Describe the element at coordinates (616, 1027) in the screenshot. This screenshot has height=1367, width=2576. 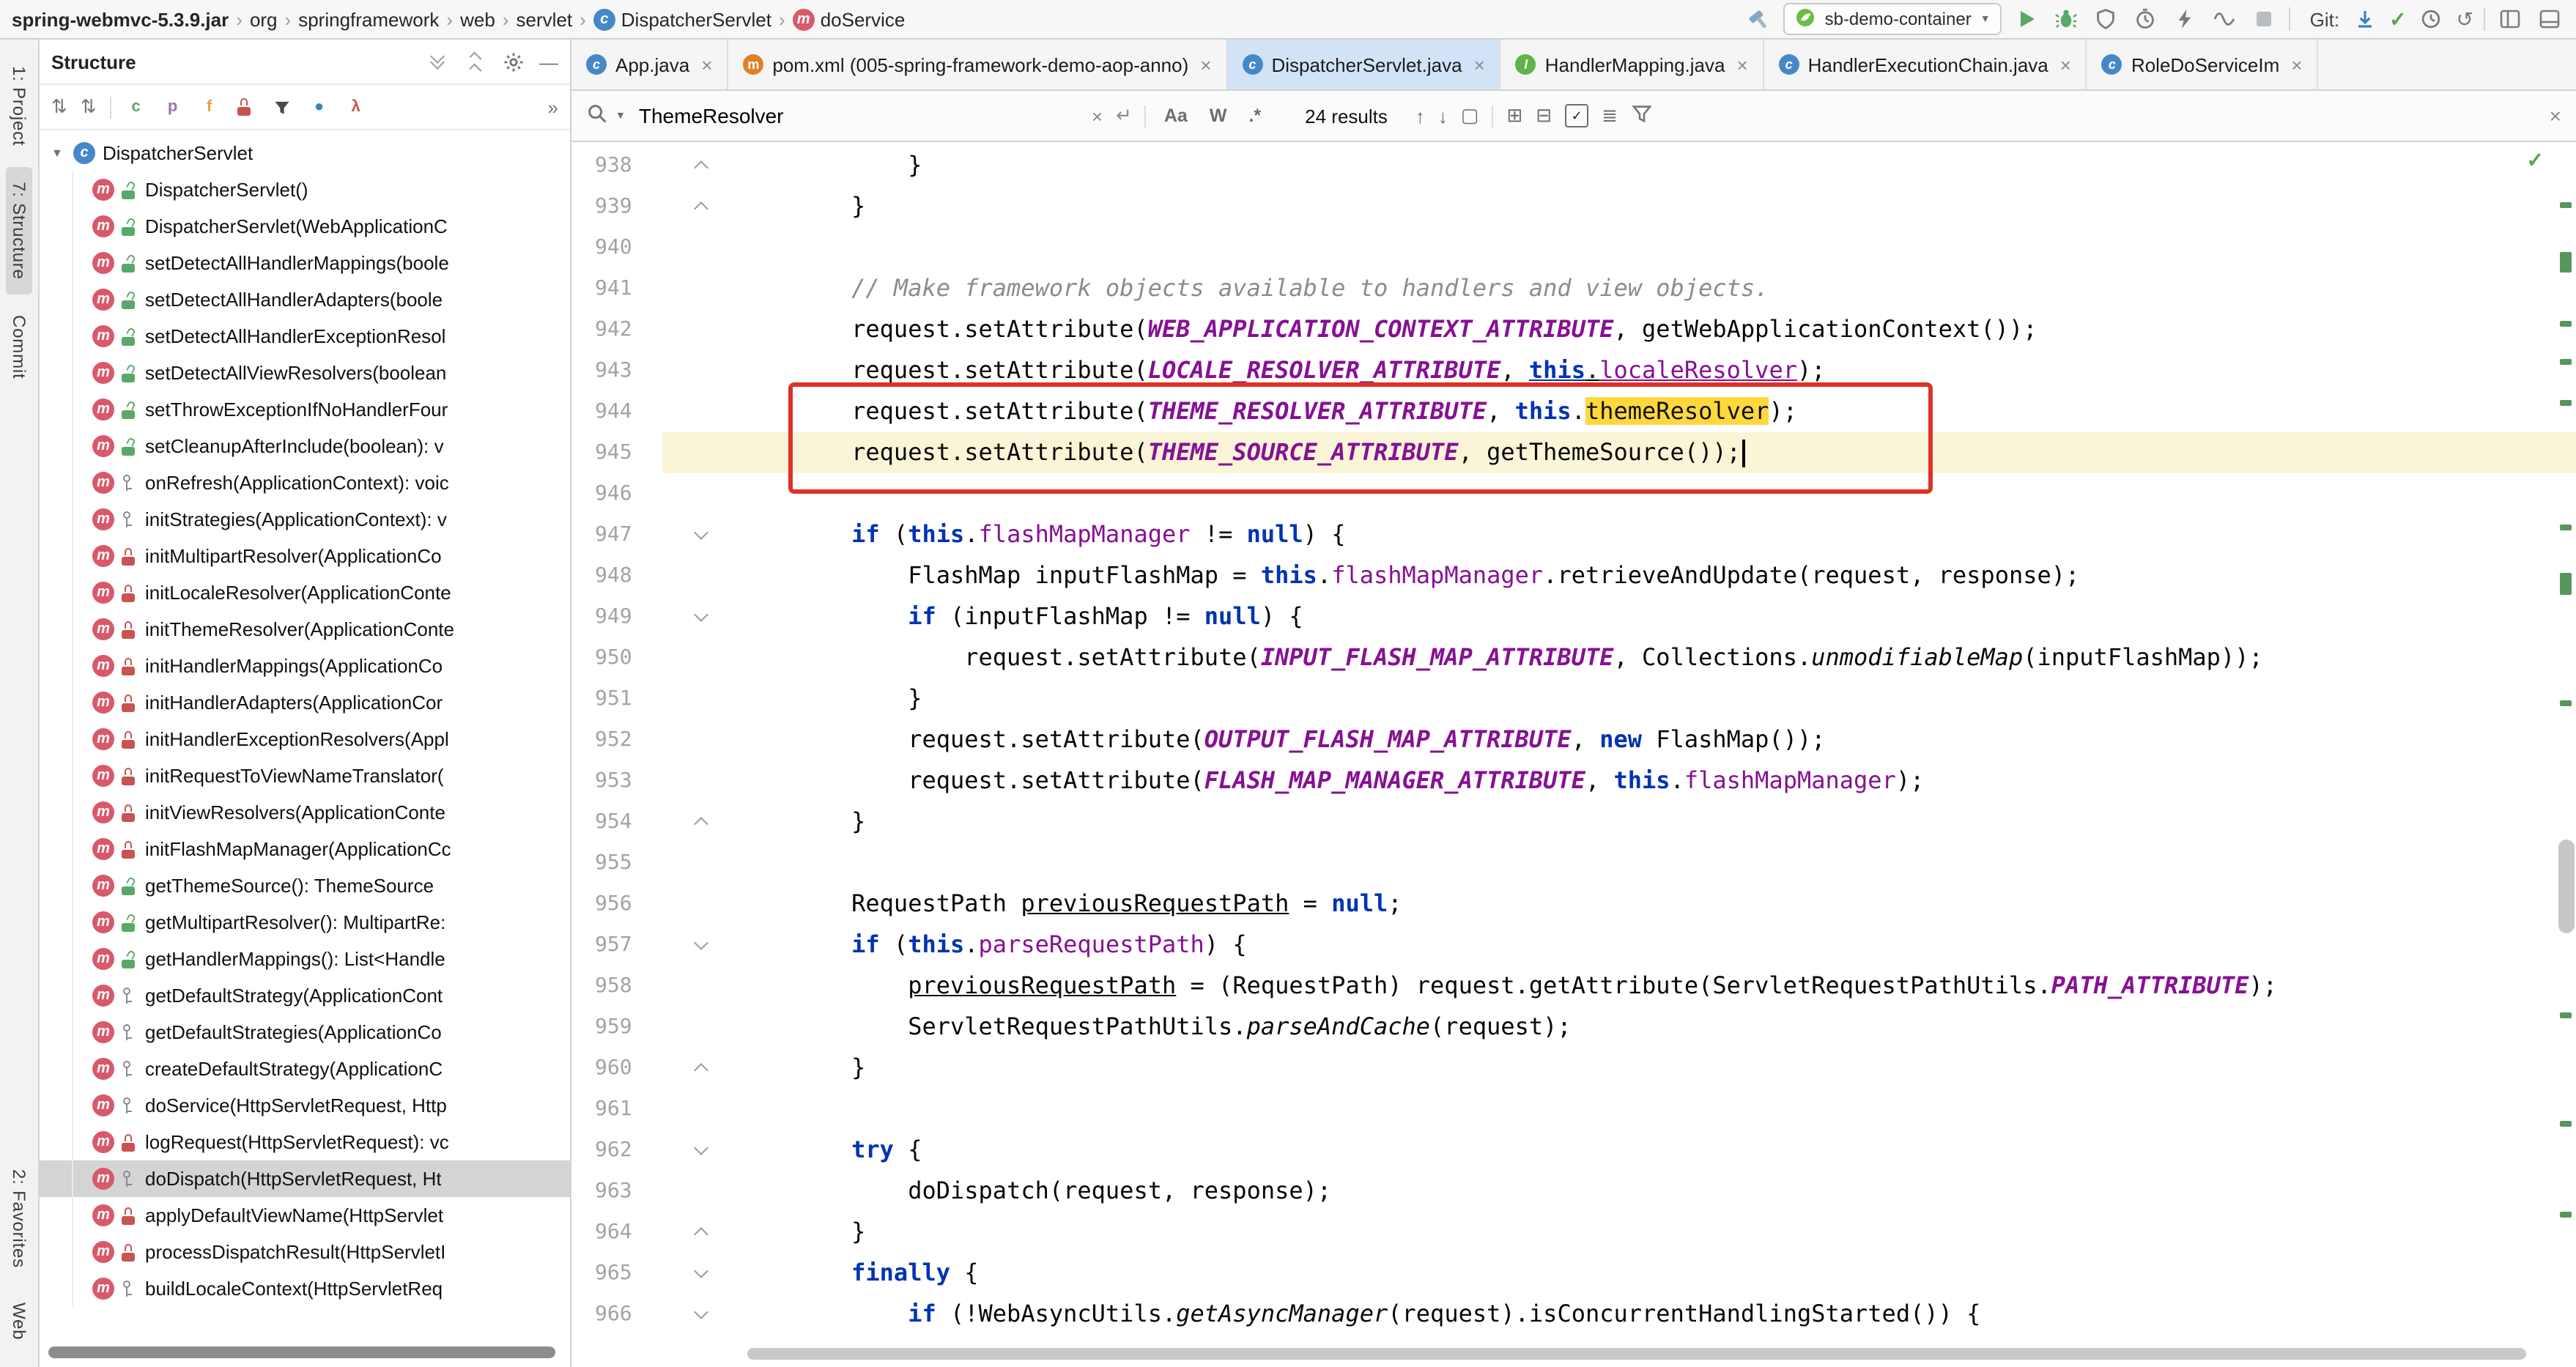
I see `line-number: 959` at that location.